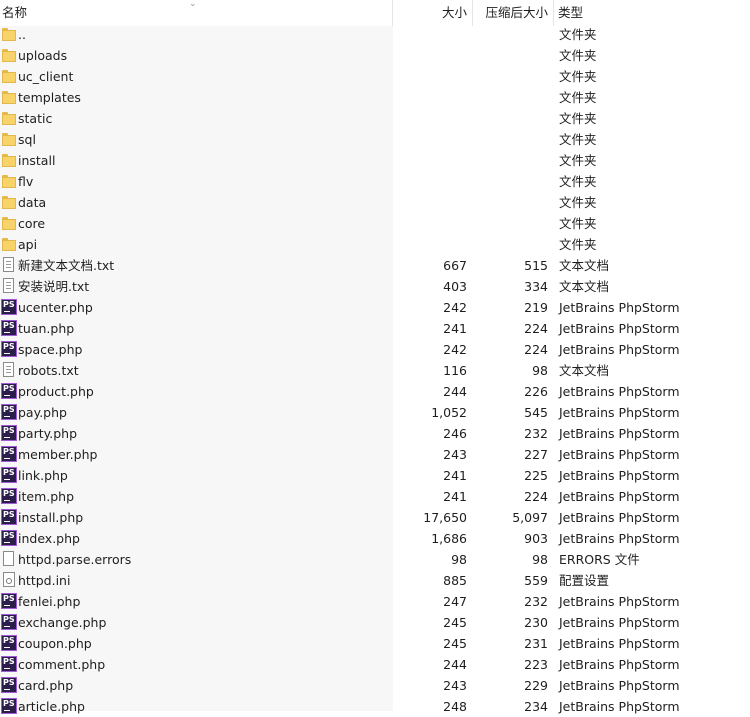  What do you see at coordinates (375, 286) in the screenshot?
I see `file-row: 安装说明.txt 403 334 文本文档` at bounding box center [375, 286].